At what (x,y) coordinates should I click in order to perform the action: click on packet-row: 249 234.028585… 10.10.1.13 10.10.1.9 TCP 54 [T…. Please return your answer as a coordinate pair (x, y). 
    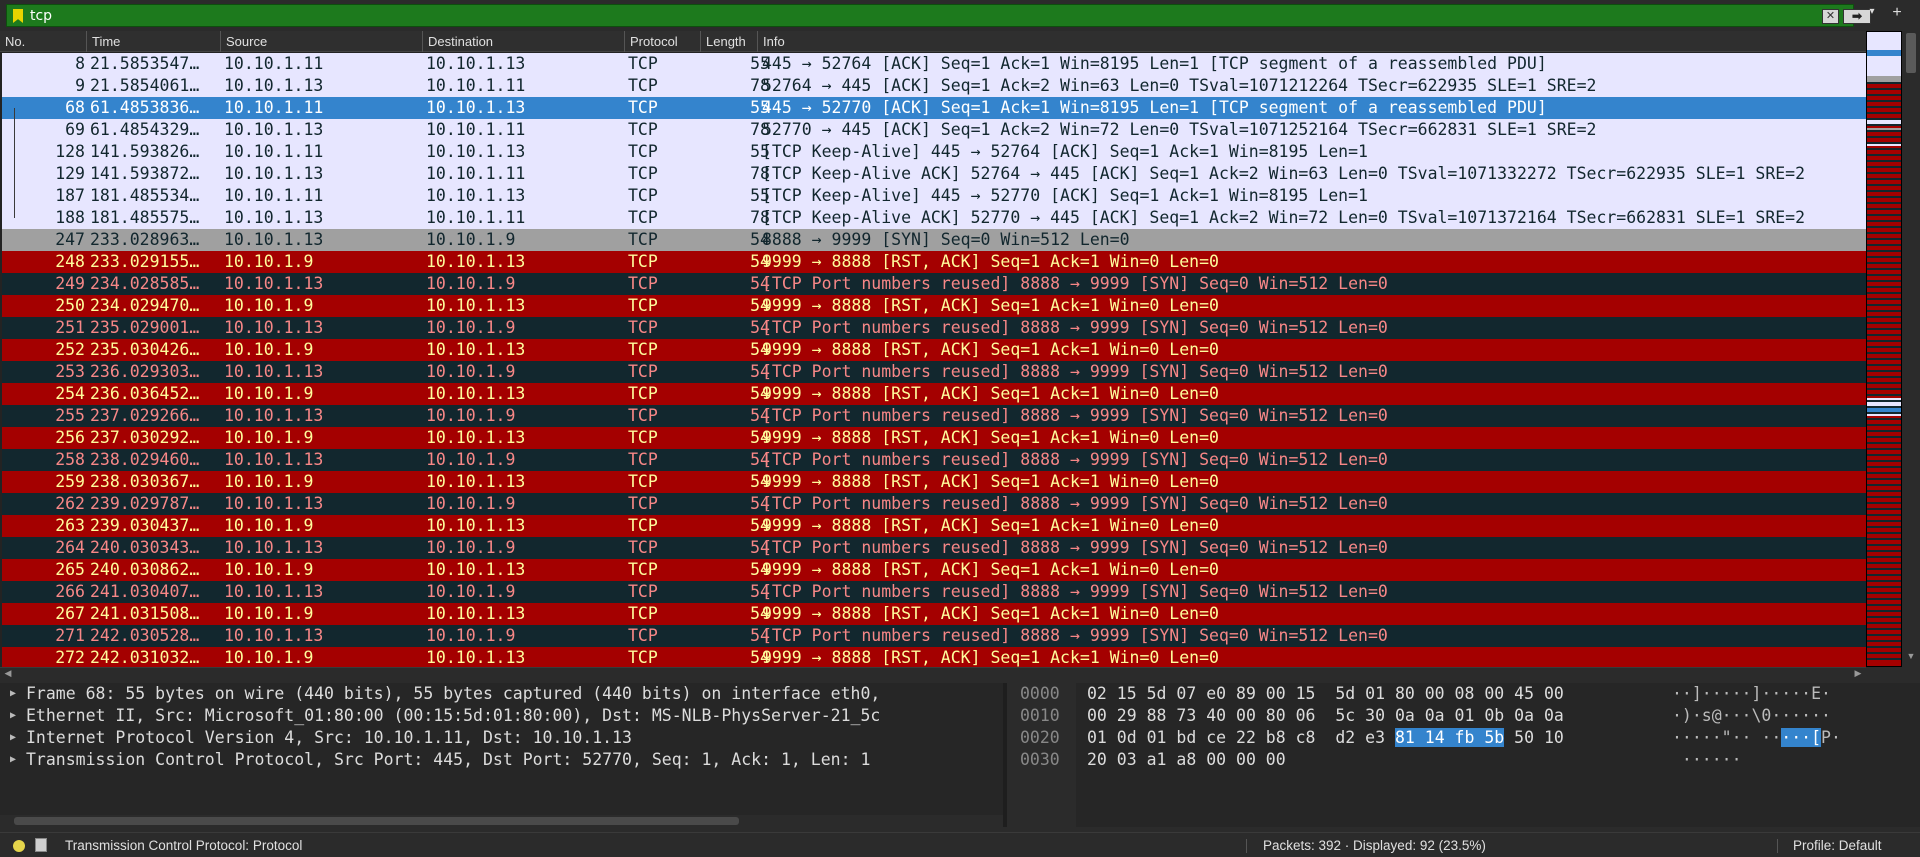
    Looking at the image, I should click on (934, 284).